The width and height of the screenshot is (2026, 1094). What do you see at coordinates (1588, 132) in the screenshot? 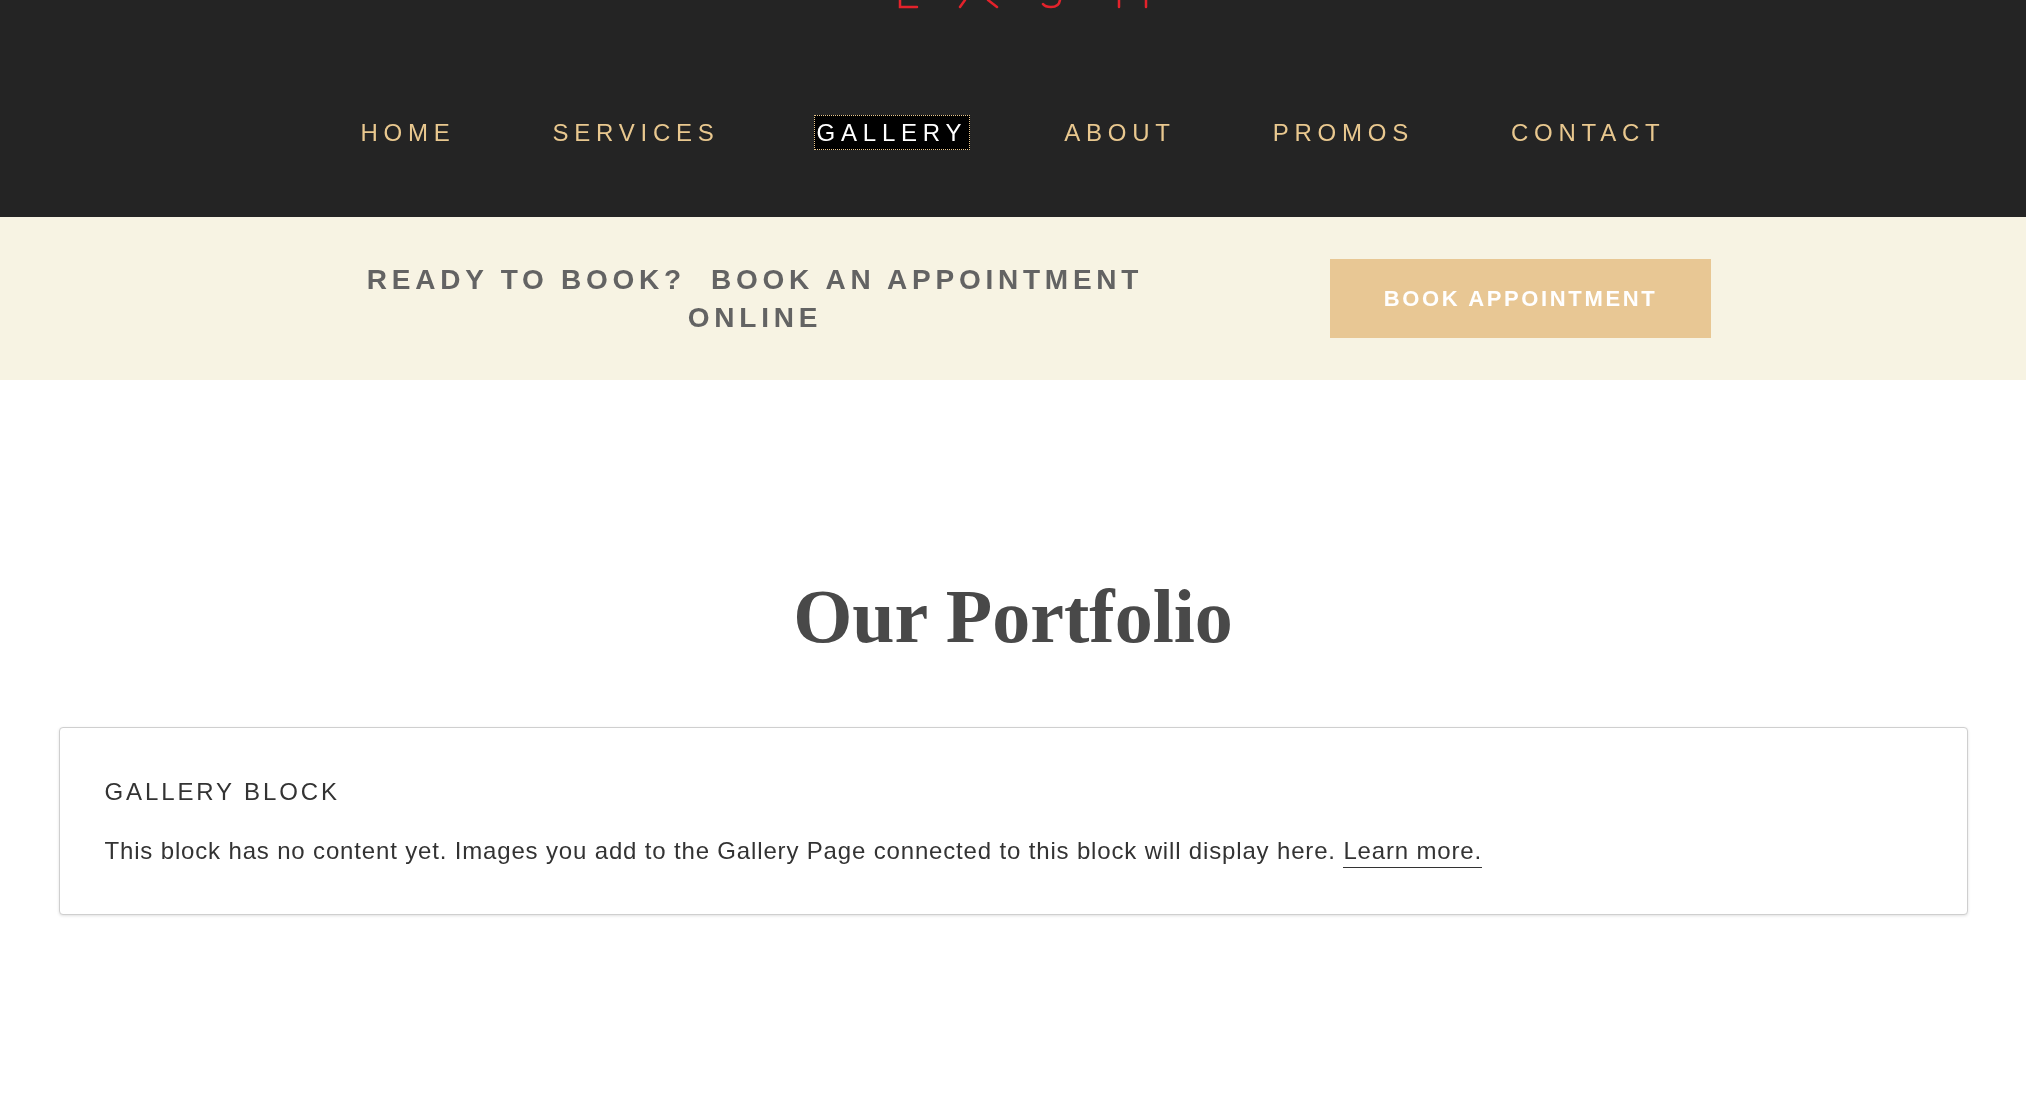
I see `nav-link: CONTACT` at bounding box center [1588, 132].